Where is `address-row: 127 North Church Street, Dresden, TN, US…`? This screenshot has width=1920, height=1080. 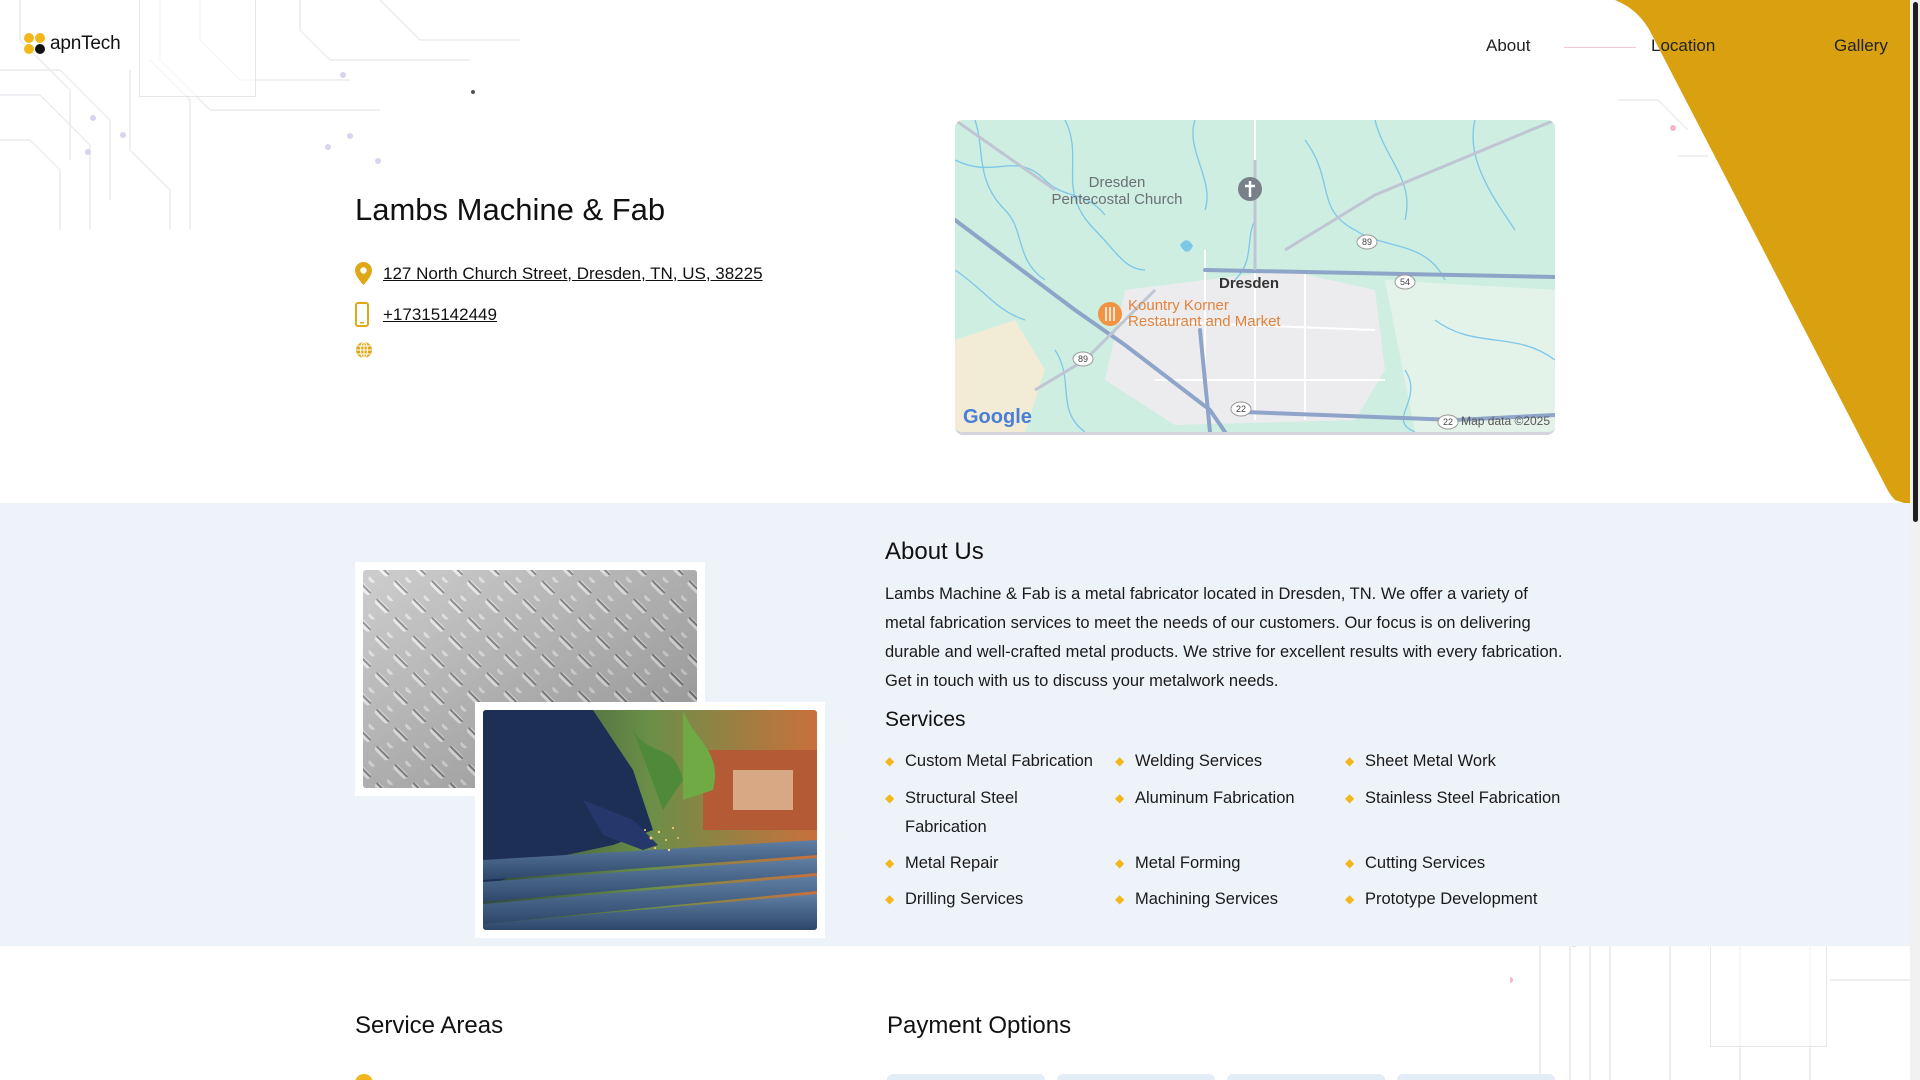 address-row: 127 North Church Street, Dresden, TN, US… is located at coordinates (559, 273).